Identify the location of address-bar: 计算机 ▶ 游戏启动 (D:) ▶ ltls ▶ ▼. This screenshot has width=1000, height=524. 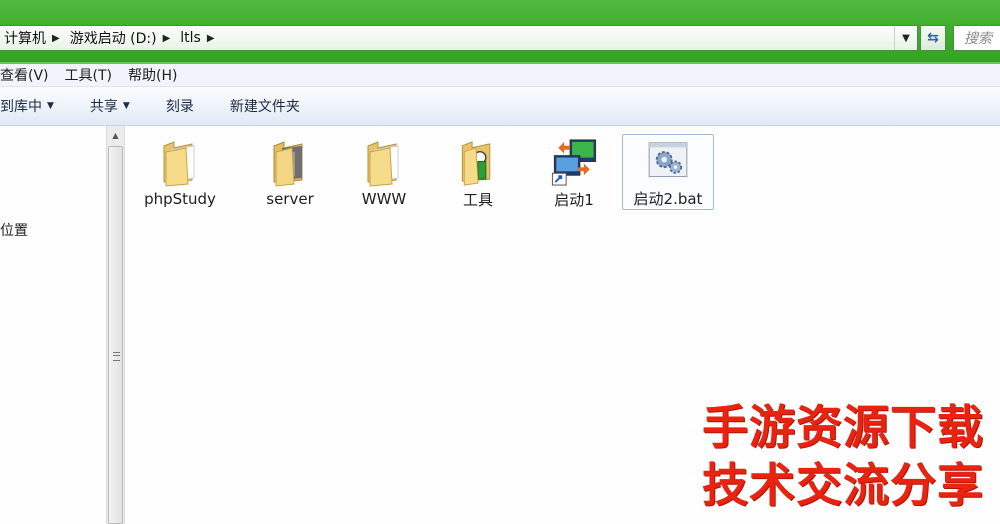
(459, 38).